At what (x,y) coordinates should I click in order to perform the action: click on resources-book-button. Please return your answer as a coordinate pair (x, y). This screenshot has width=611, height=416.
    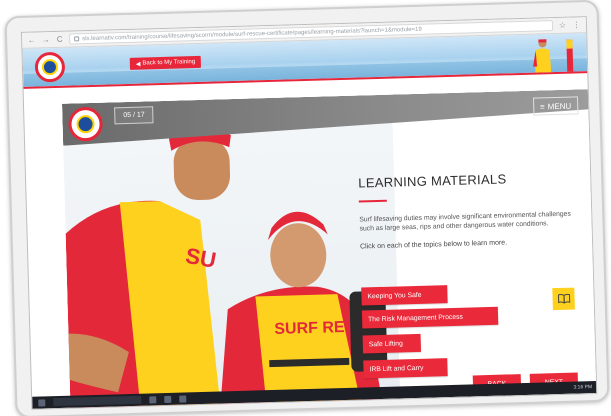
    Looking at the image, I should click on (563, 299).